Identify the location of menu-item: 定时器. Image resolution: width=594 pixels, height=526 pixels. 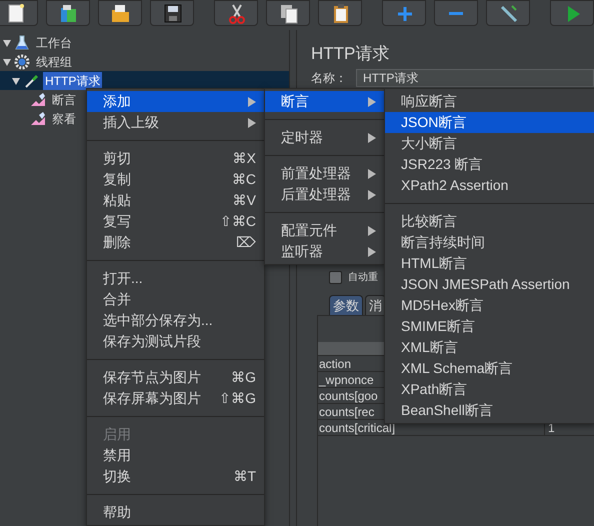
(324, 137).